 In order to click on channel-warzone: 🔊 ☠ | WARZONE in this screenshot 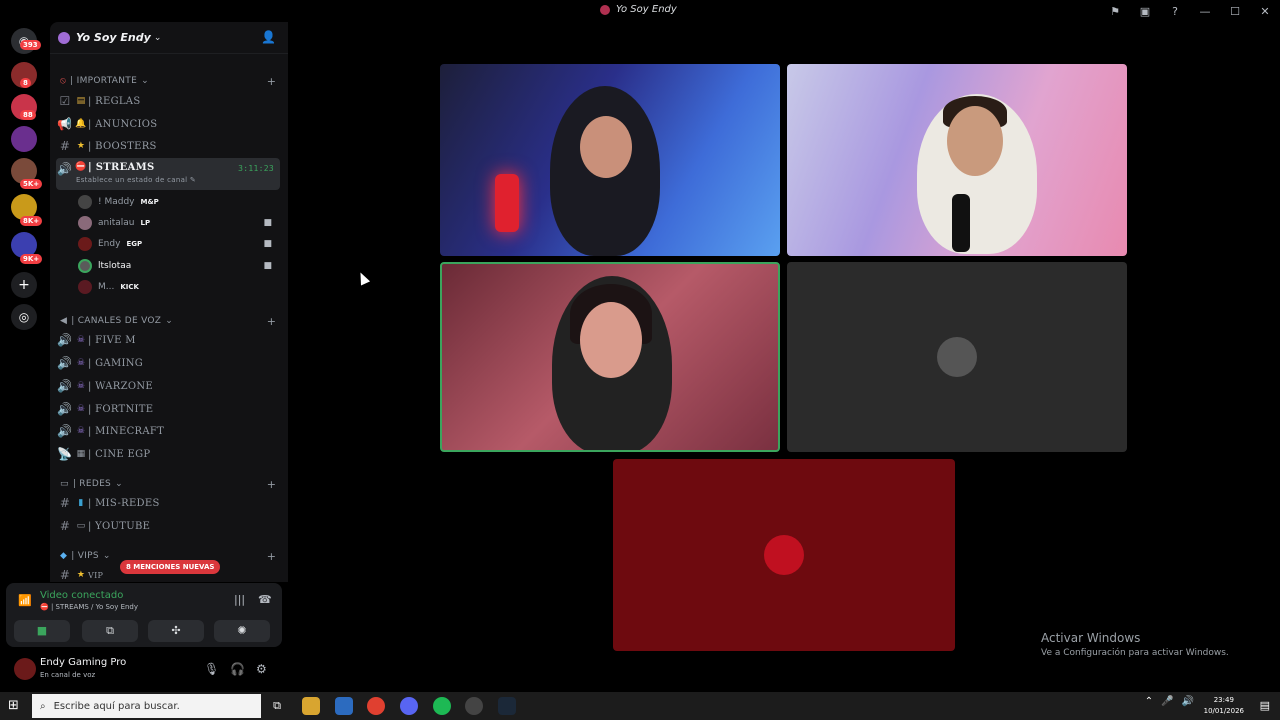, I will do `click(168, 386)`.